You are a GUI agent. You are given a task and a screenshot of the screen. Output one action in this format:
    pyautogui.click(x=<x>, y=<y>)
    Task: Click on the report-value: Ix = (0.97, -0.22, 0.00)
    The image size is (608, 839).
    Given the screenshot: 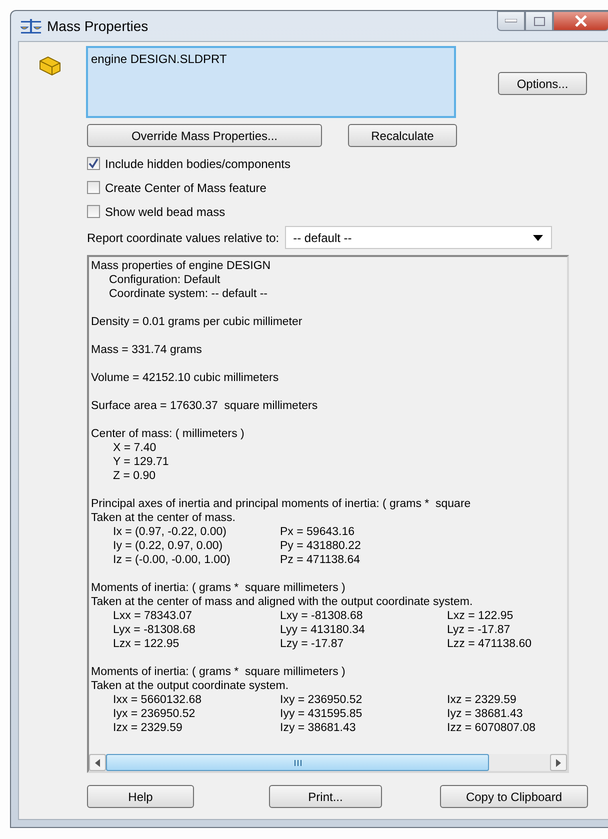 What is the action you would take?
    pyautogui.click(x=170, y=532)
    